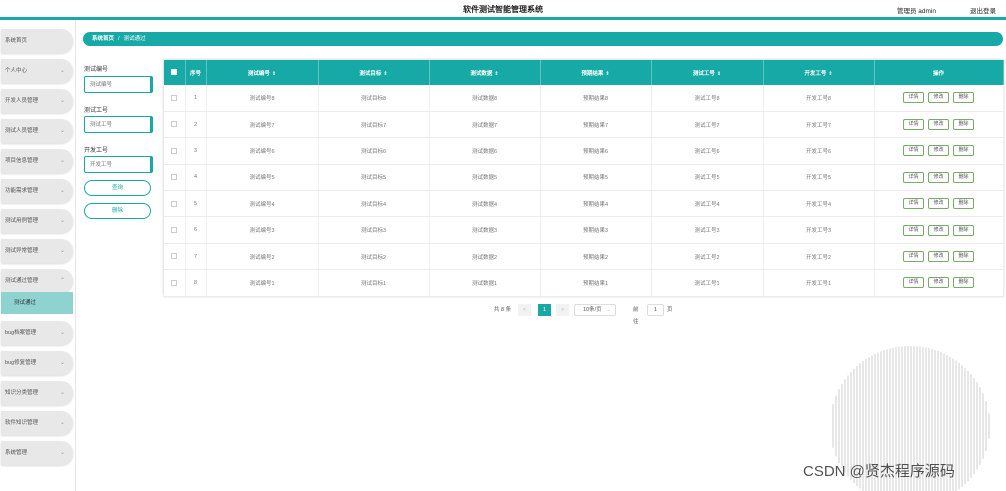 The height and width of the screenshot is (491, 1006). Describe the element at coordinates (485, 257) in the screenshot. I see `cell-test-data: 测试数据2` at that location.